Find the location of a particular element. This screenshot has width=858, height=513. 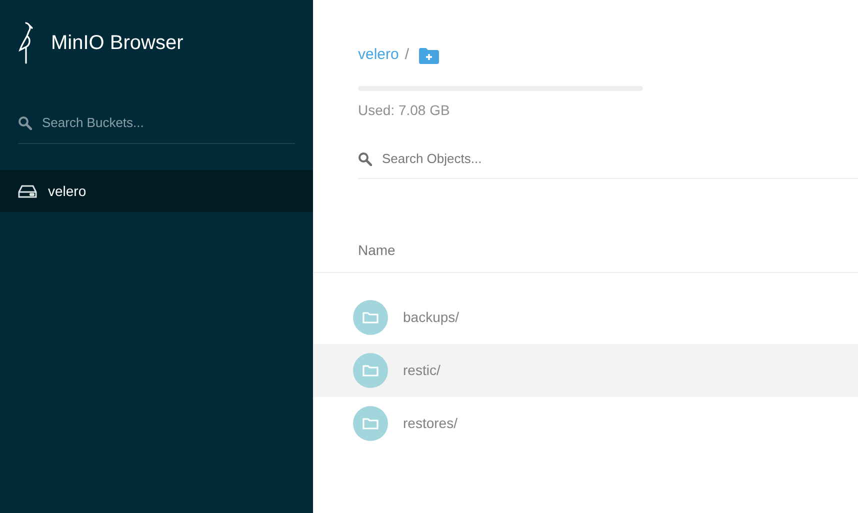

usage-text: Used: 7.08 GB is located at coordinates (404, 110).